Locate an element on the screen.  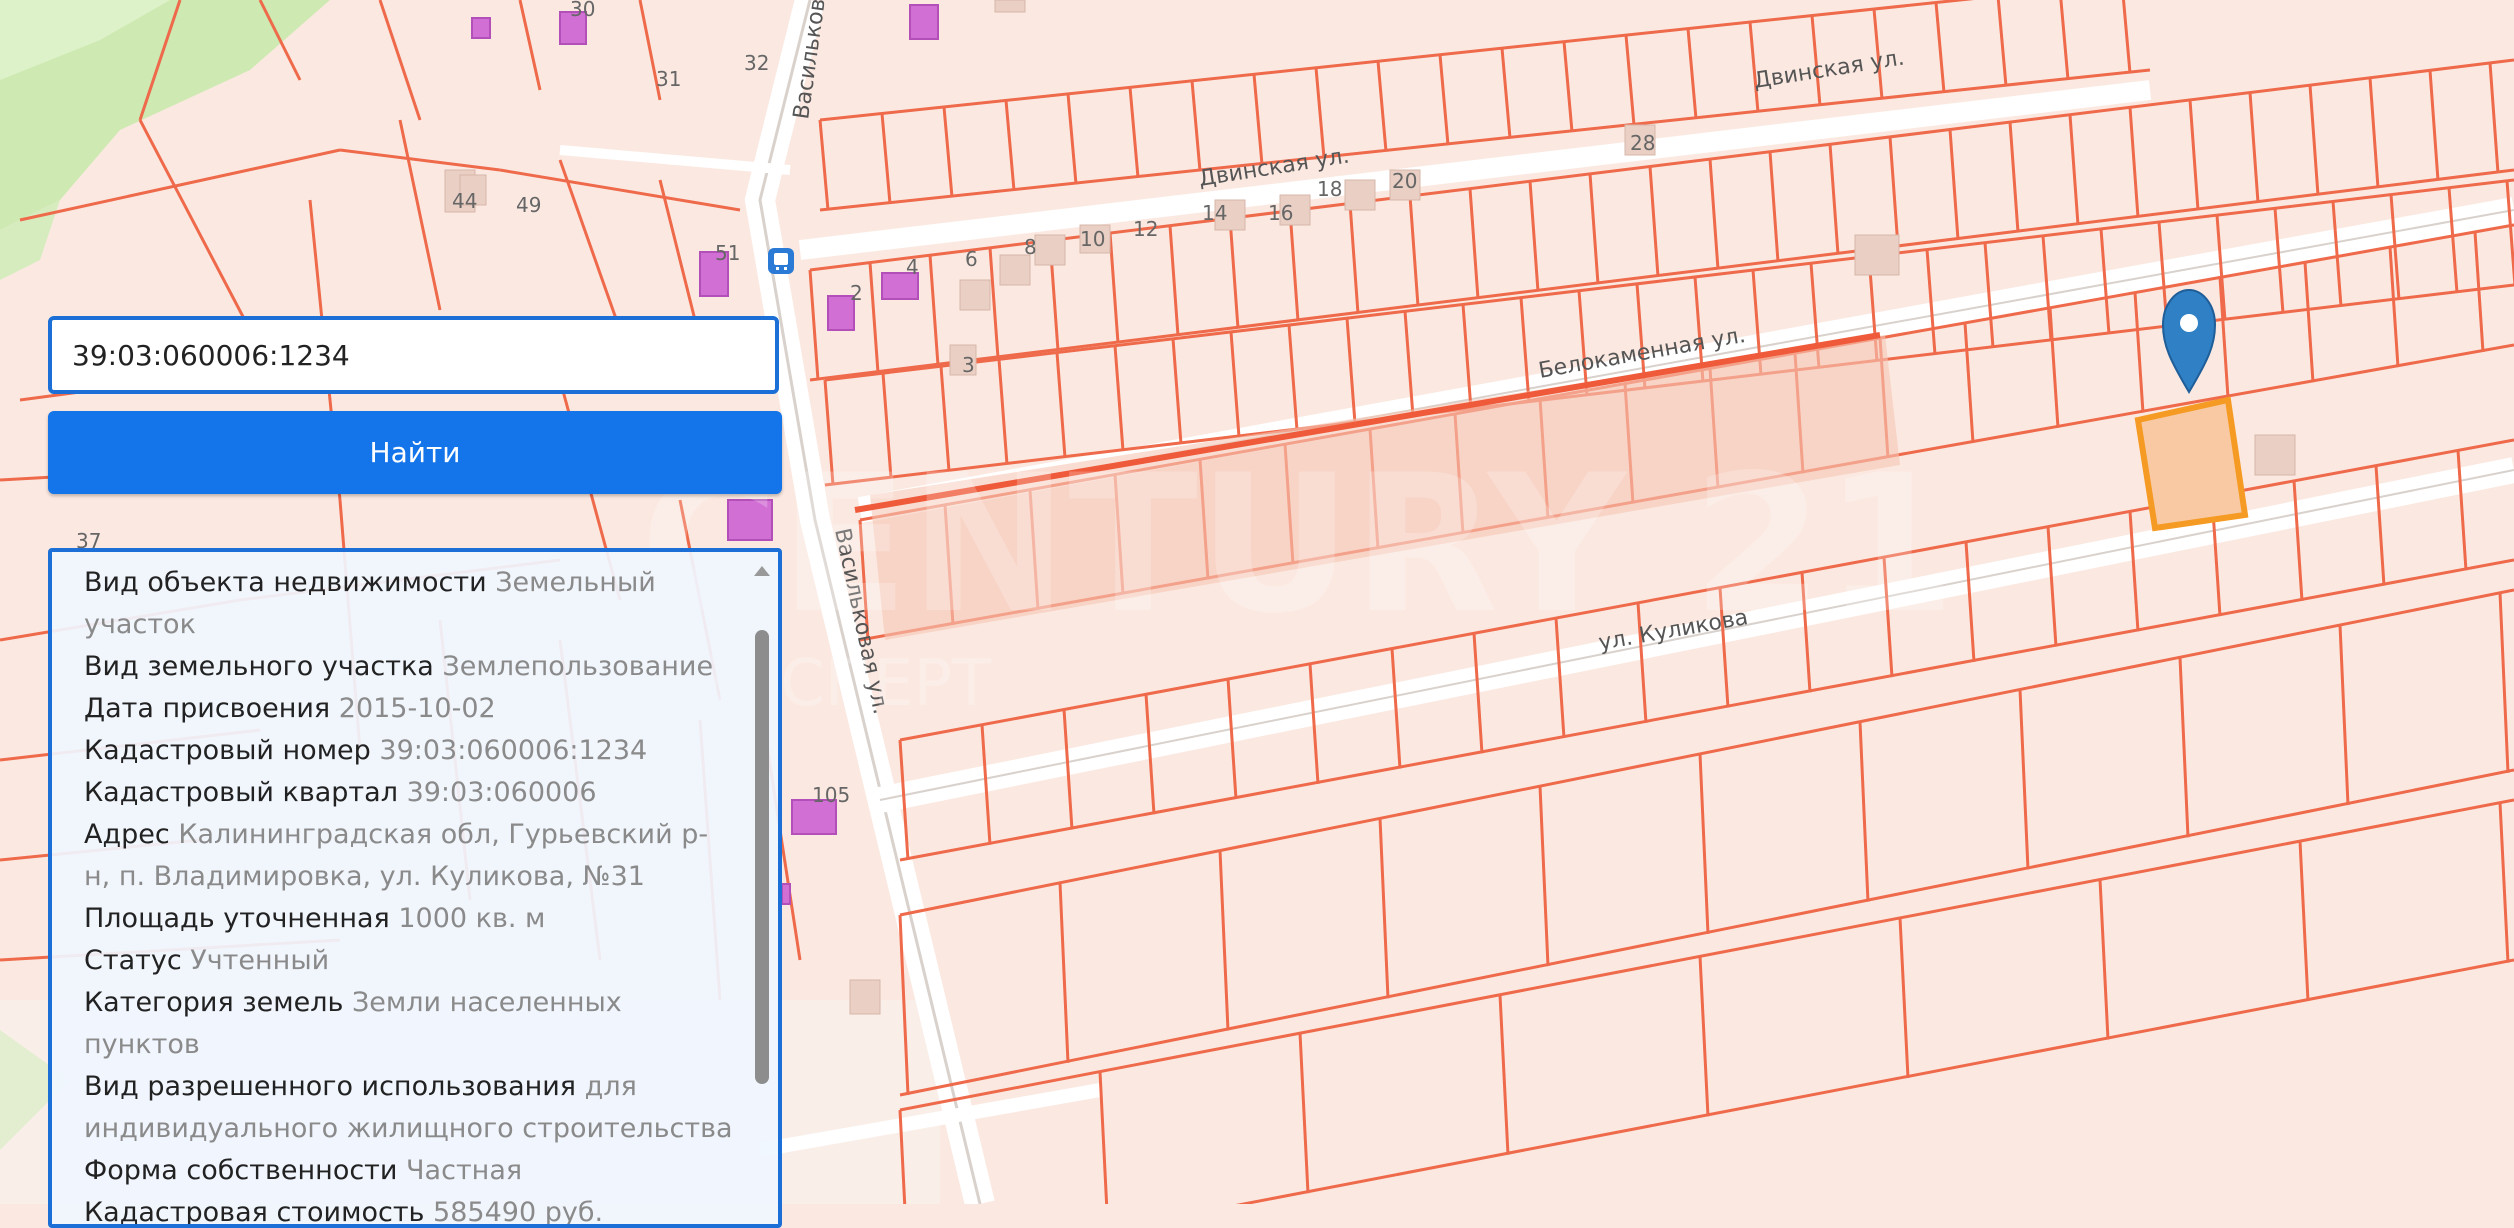
info-value: 39:03:060006:1234 is located at coordinates (513, 750).